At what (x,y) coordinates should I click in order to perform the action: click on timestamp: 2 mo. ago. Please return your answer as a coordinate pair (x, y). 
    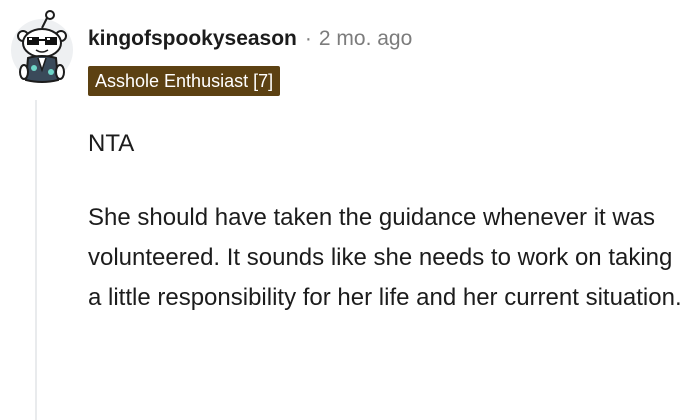
    Looking at the image, I should click on (365, 39).